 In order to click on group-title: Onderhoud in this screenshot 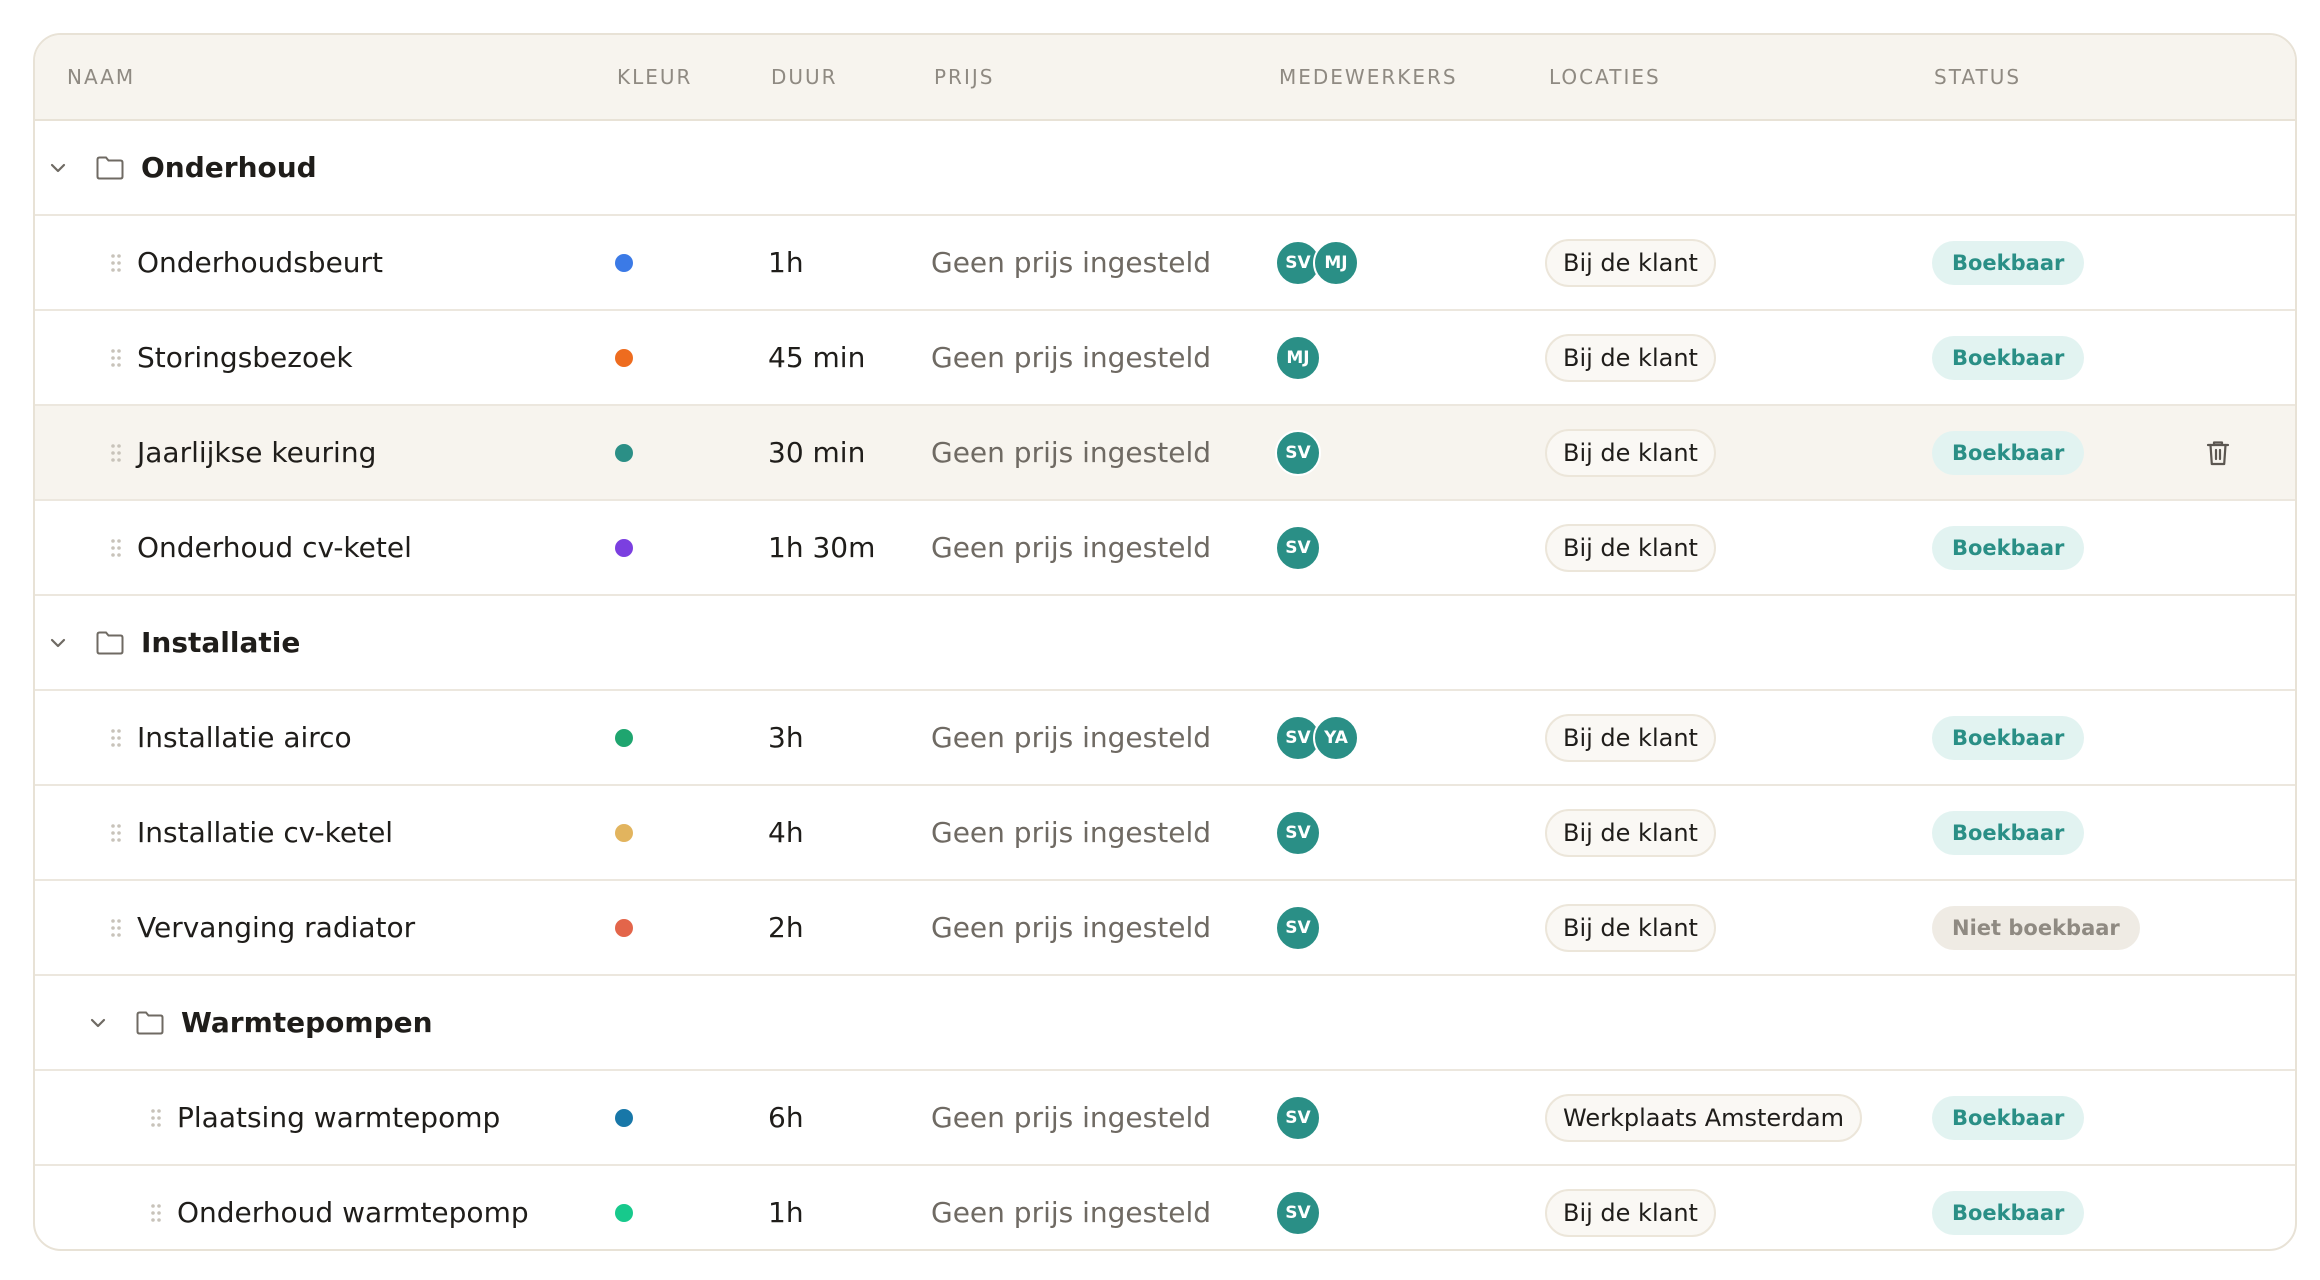, I will do `click(206, 167)`.